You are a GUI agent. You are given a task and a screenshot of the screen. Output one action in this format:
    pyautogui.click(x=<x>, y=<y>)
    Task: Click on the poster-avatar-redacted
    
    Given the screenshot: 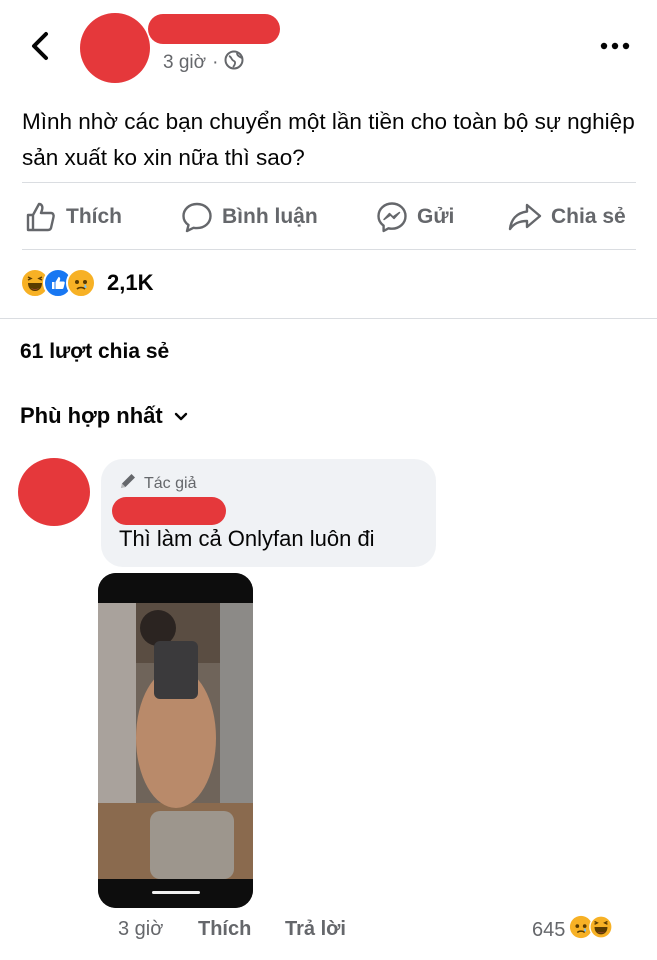 What is the action you would take?
    pyautogui.click(x=115, y=48)
    